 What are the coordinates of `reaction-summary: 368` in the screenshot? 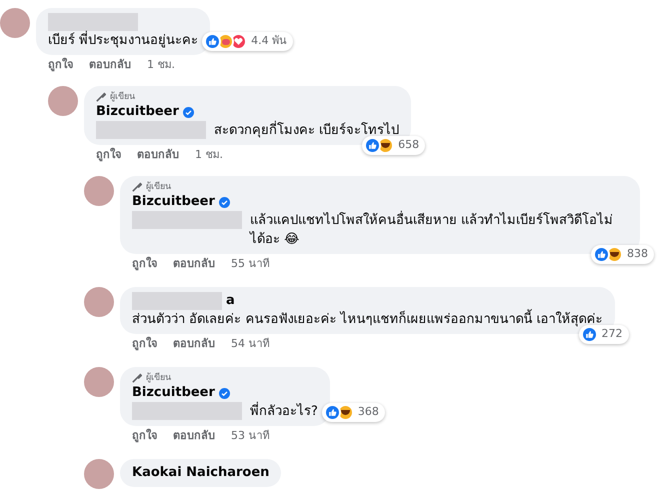 It's located at (353, 412).